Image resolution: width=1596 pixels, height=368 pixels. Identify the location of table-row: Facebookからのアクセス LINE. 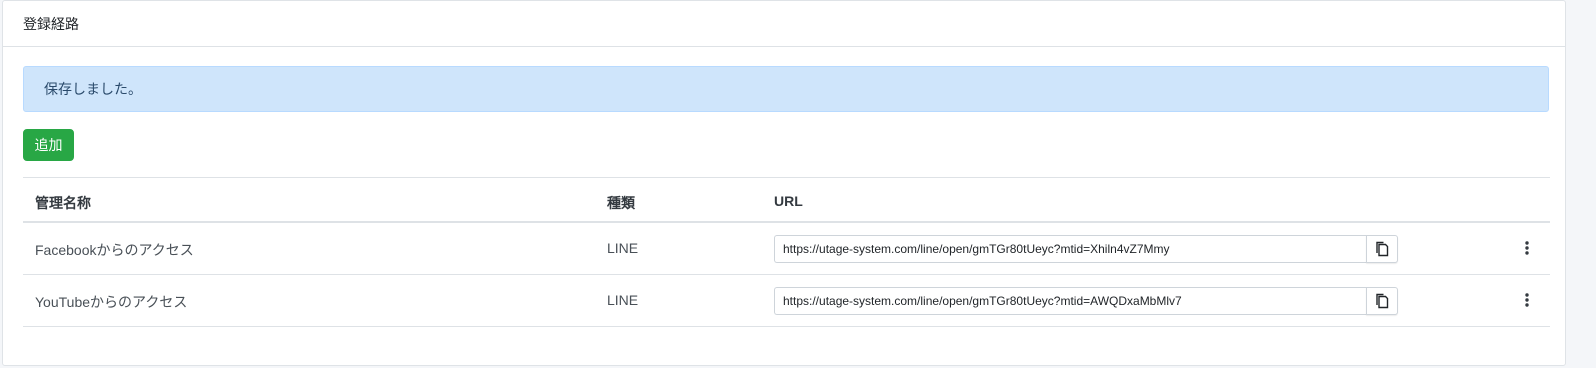
(786, 249).